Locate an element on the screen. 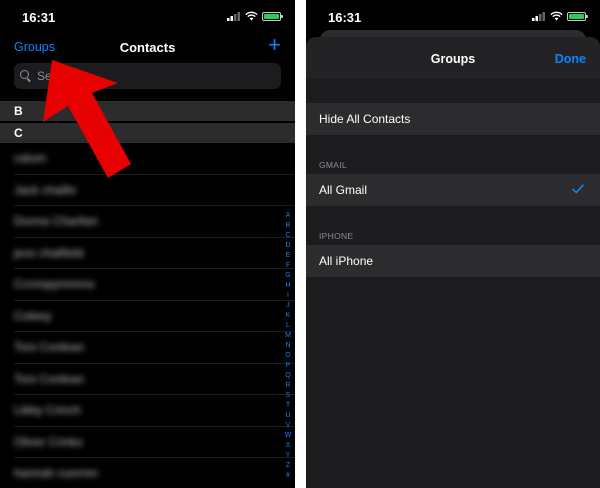  group-row-all-iphone: All iPhone is located at coordinates (453, 261).